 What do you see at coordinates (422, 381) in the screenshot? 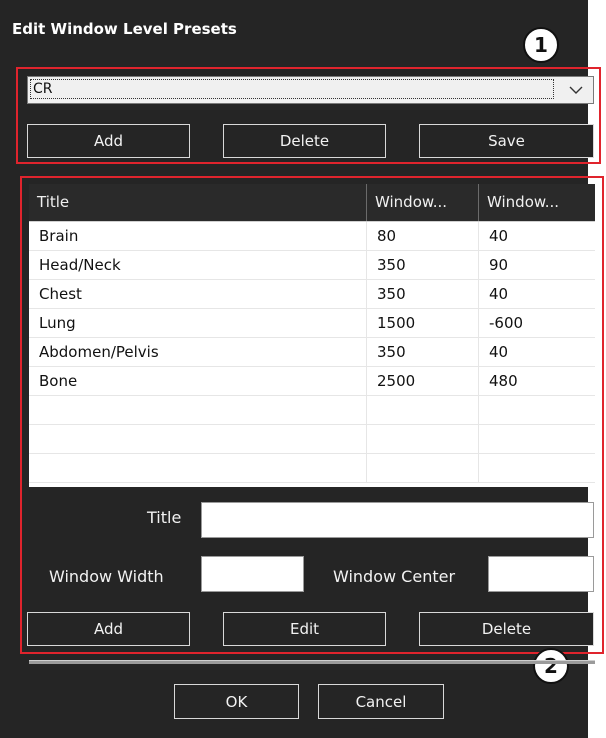
I see `cell-window-width: 2500` at bounding box center [422, 381].